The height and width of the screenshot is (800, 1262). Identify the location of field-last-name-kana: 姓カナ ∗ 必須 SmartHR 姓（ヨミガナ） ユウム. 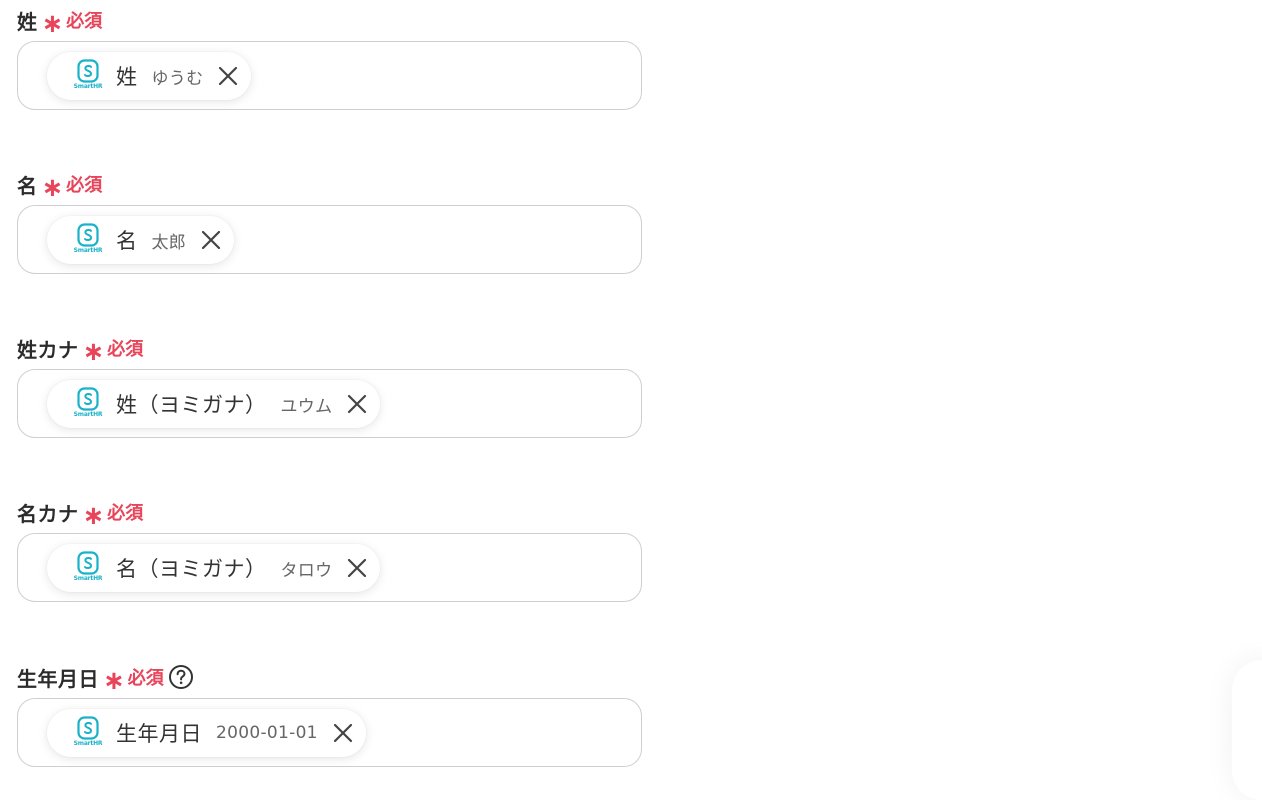
(329, 386).